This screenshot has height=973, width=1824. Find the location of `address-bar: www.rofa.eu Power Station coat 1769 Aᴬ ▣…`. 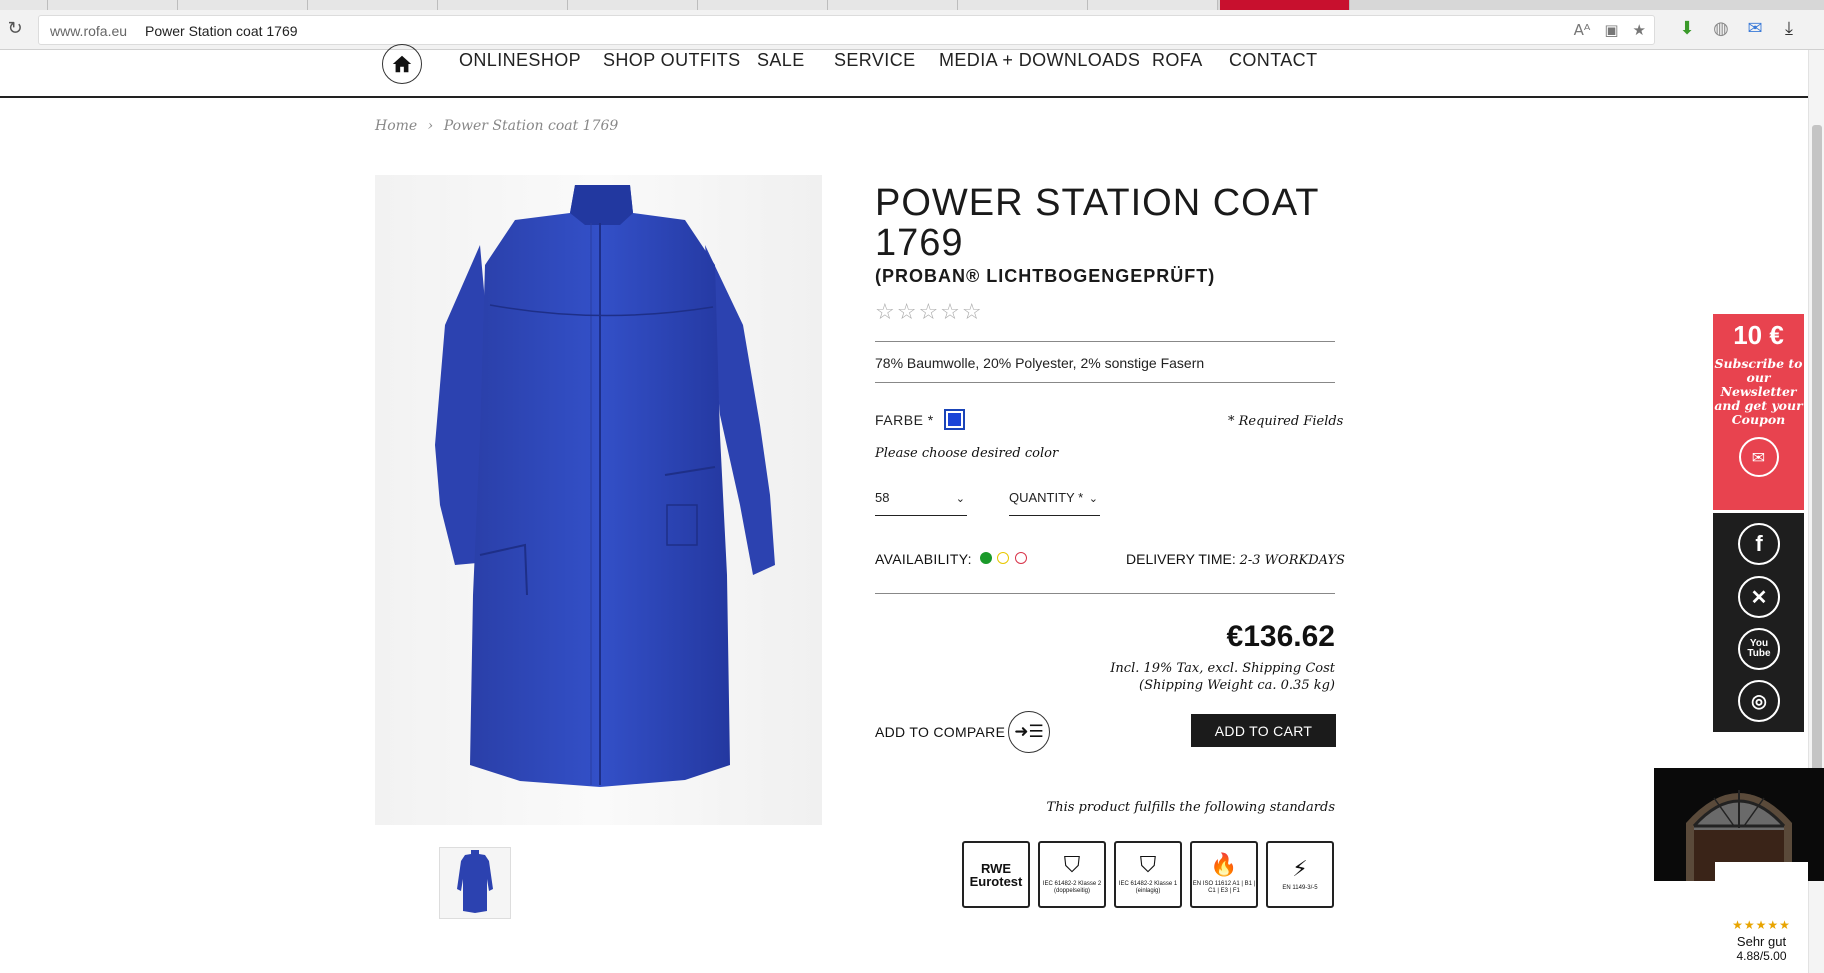

address-bar: www.rofa.eu Power Station coat 1769 Aᴬ ▣… is located at coordinates (846, 30).